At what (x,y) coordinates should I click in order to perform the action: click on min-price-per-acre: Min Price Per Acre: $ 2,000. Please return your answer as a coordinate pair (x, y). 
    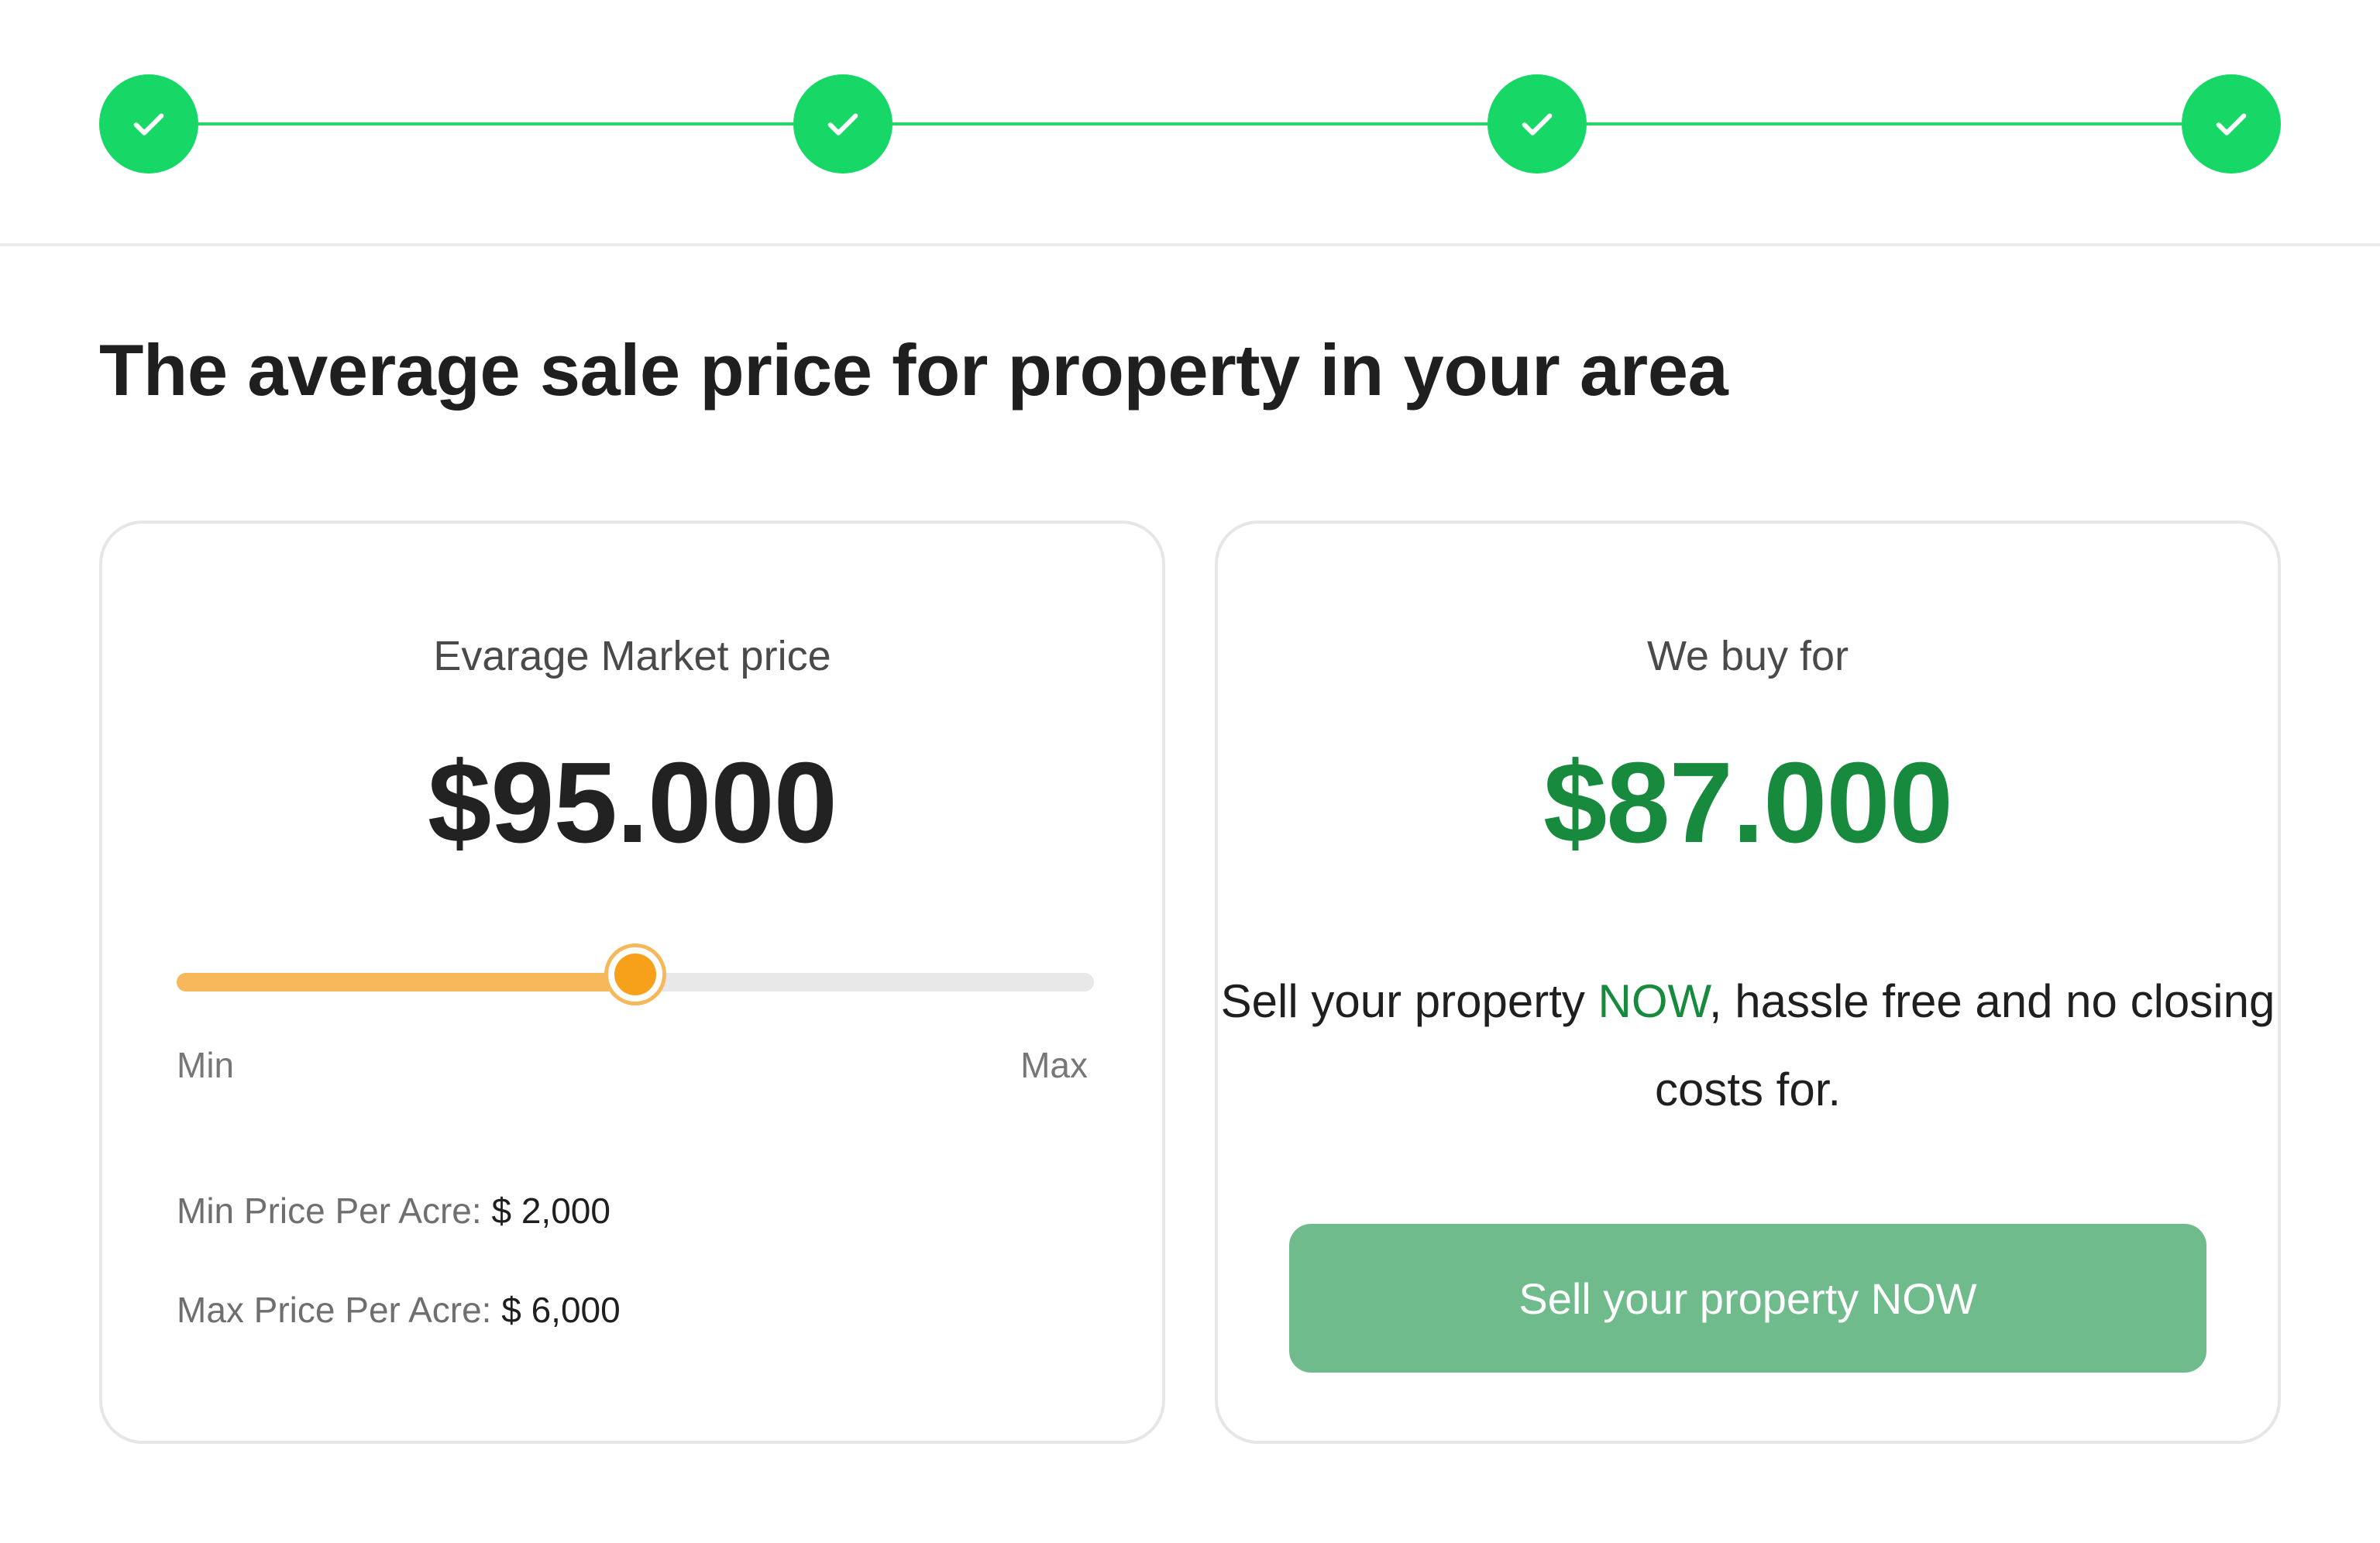
    Looking at the image, I should click on (394, 1211).